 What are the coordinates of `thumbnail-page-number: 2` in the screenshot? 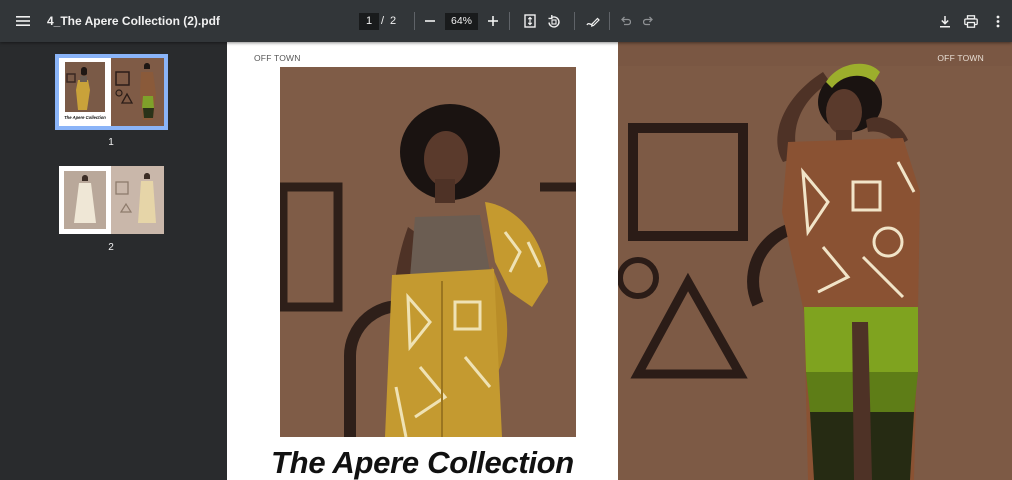 It's located at (111, 247).